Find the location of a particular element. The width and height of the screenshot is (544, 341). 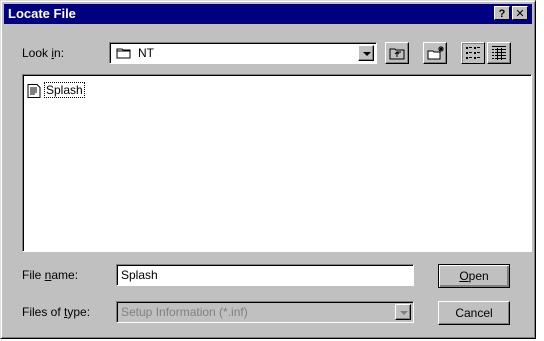

look-in-dropdown-arrow is located at coordinates (366, 53).